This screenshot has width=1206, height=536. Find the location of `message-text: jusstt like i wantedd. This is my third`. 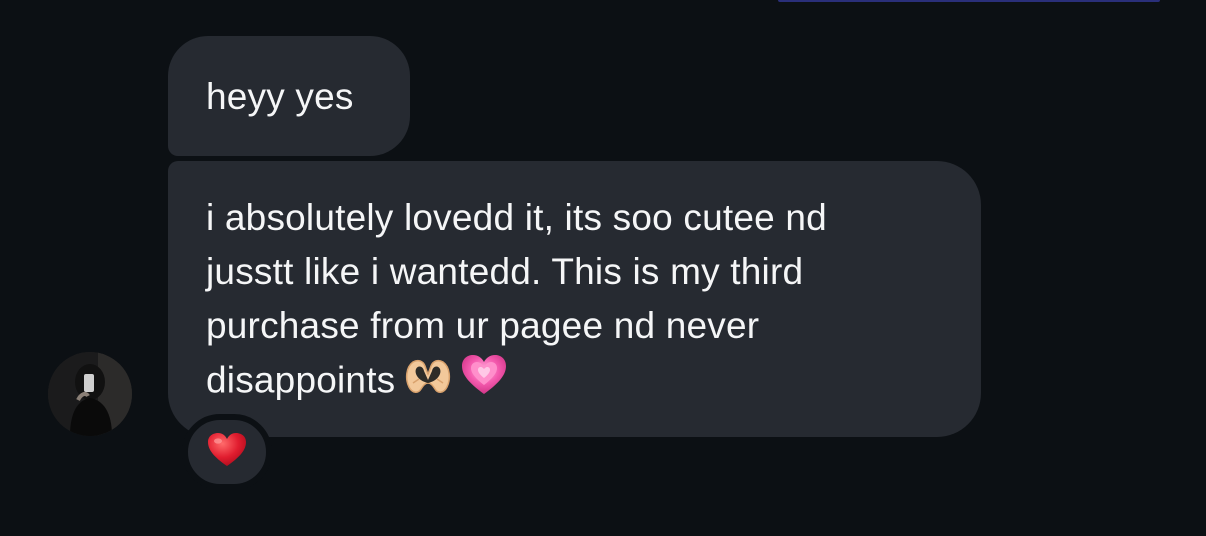

message-text: jusstt like i wantedd. This is my third is located at coordinates (505, 271).